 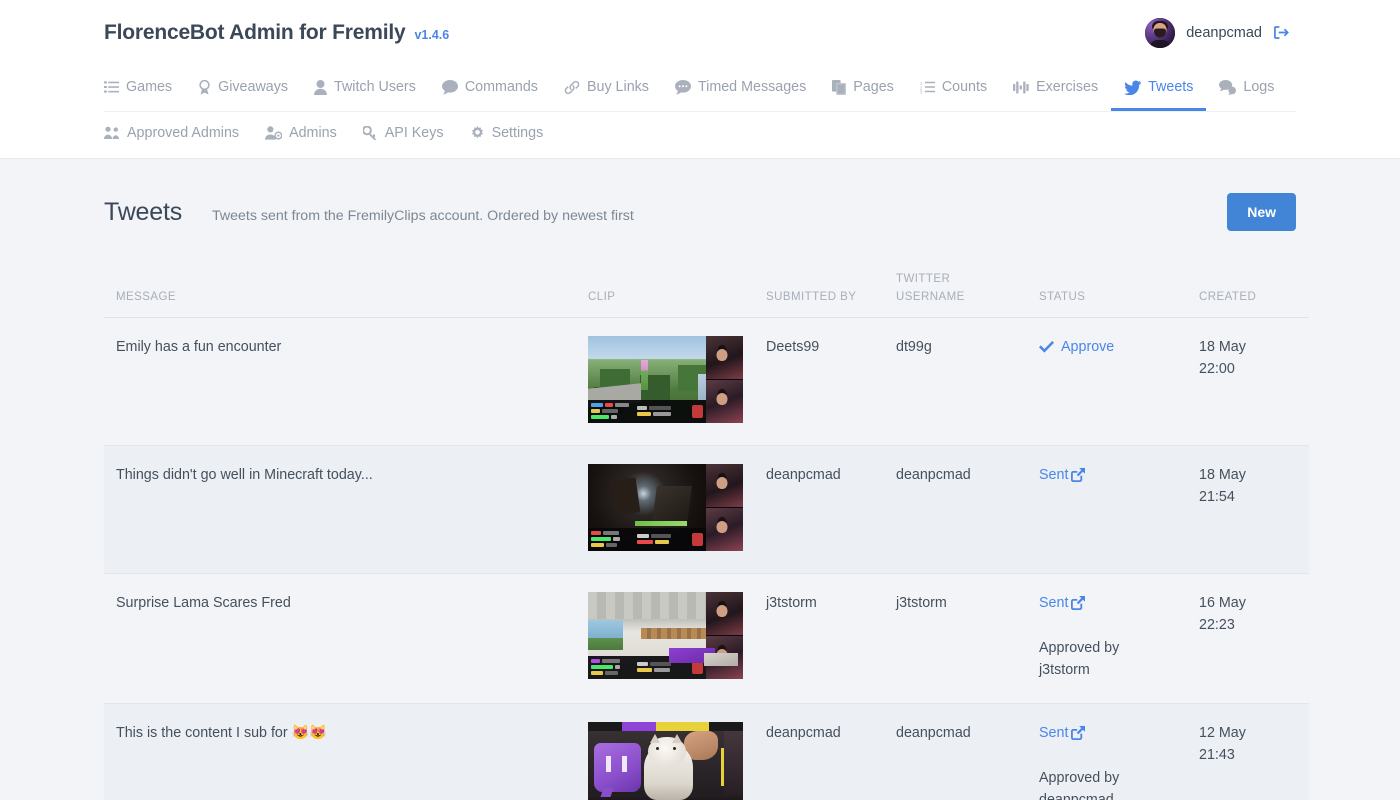 What do you see at coordinates (1119, 509) in the screenshot?
I see `cell-status: Sent` at bounding box center [1119, 509].